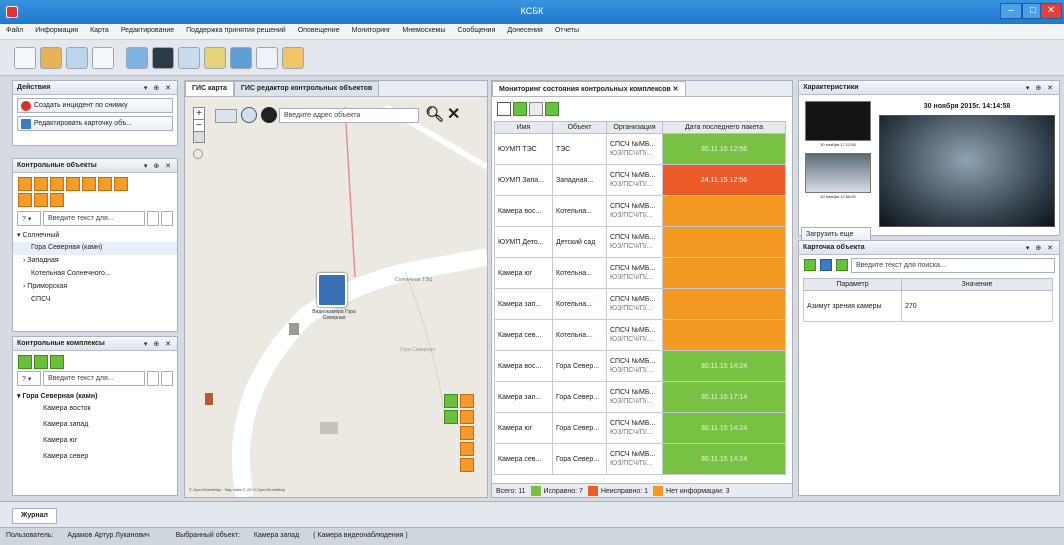 The image size is (1064, 545). I want to click on gauge-icon, so click(57, 362).